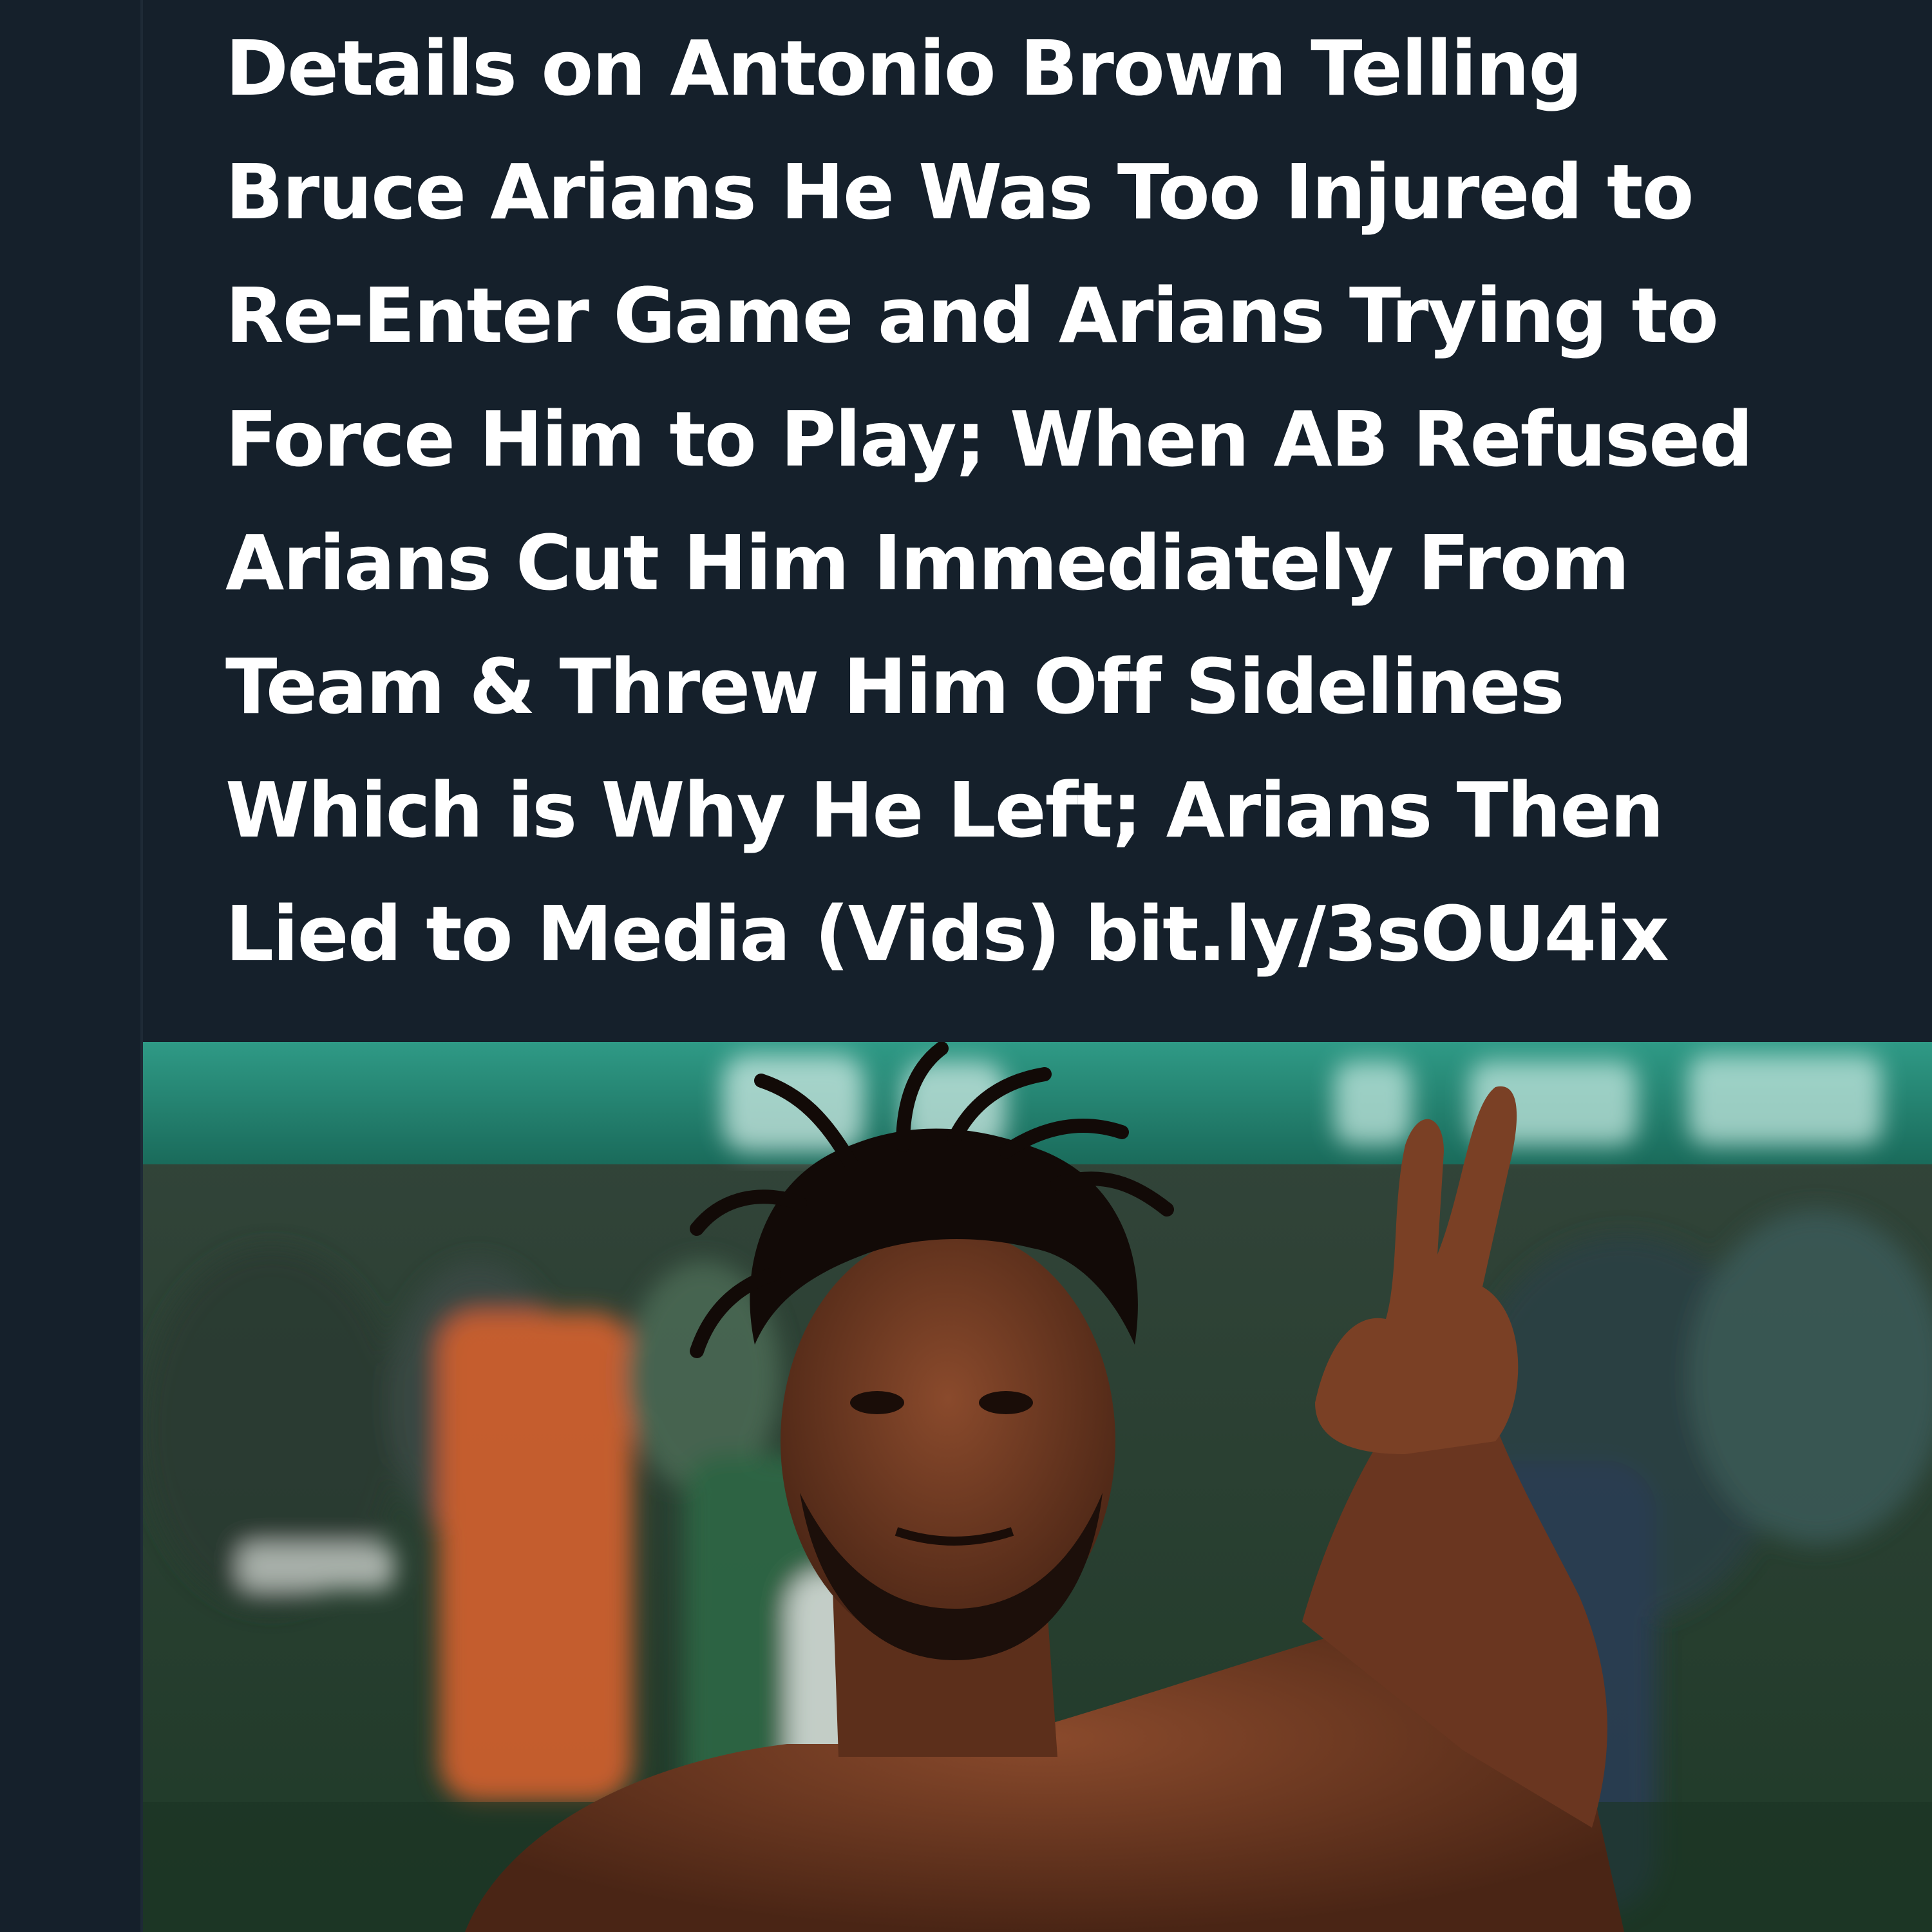  What do you see at coordinates (944, 811) in the screenshot?
I see `tweet-text-line: Which is Why He Left; Arians Then` at bounding box center [944, 811].